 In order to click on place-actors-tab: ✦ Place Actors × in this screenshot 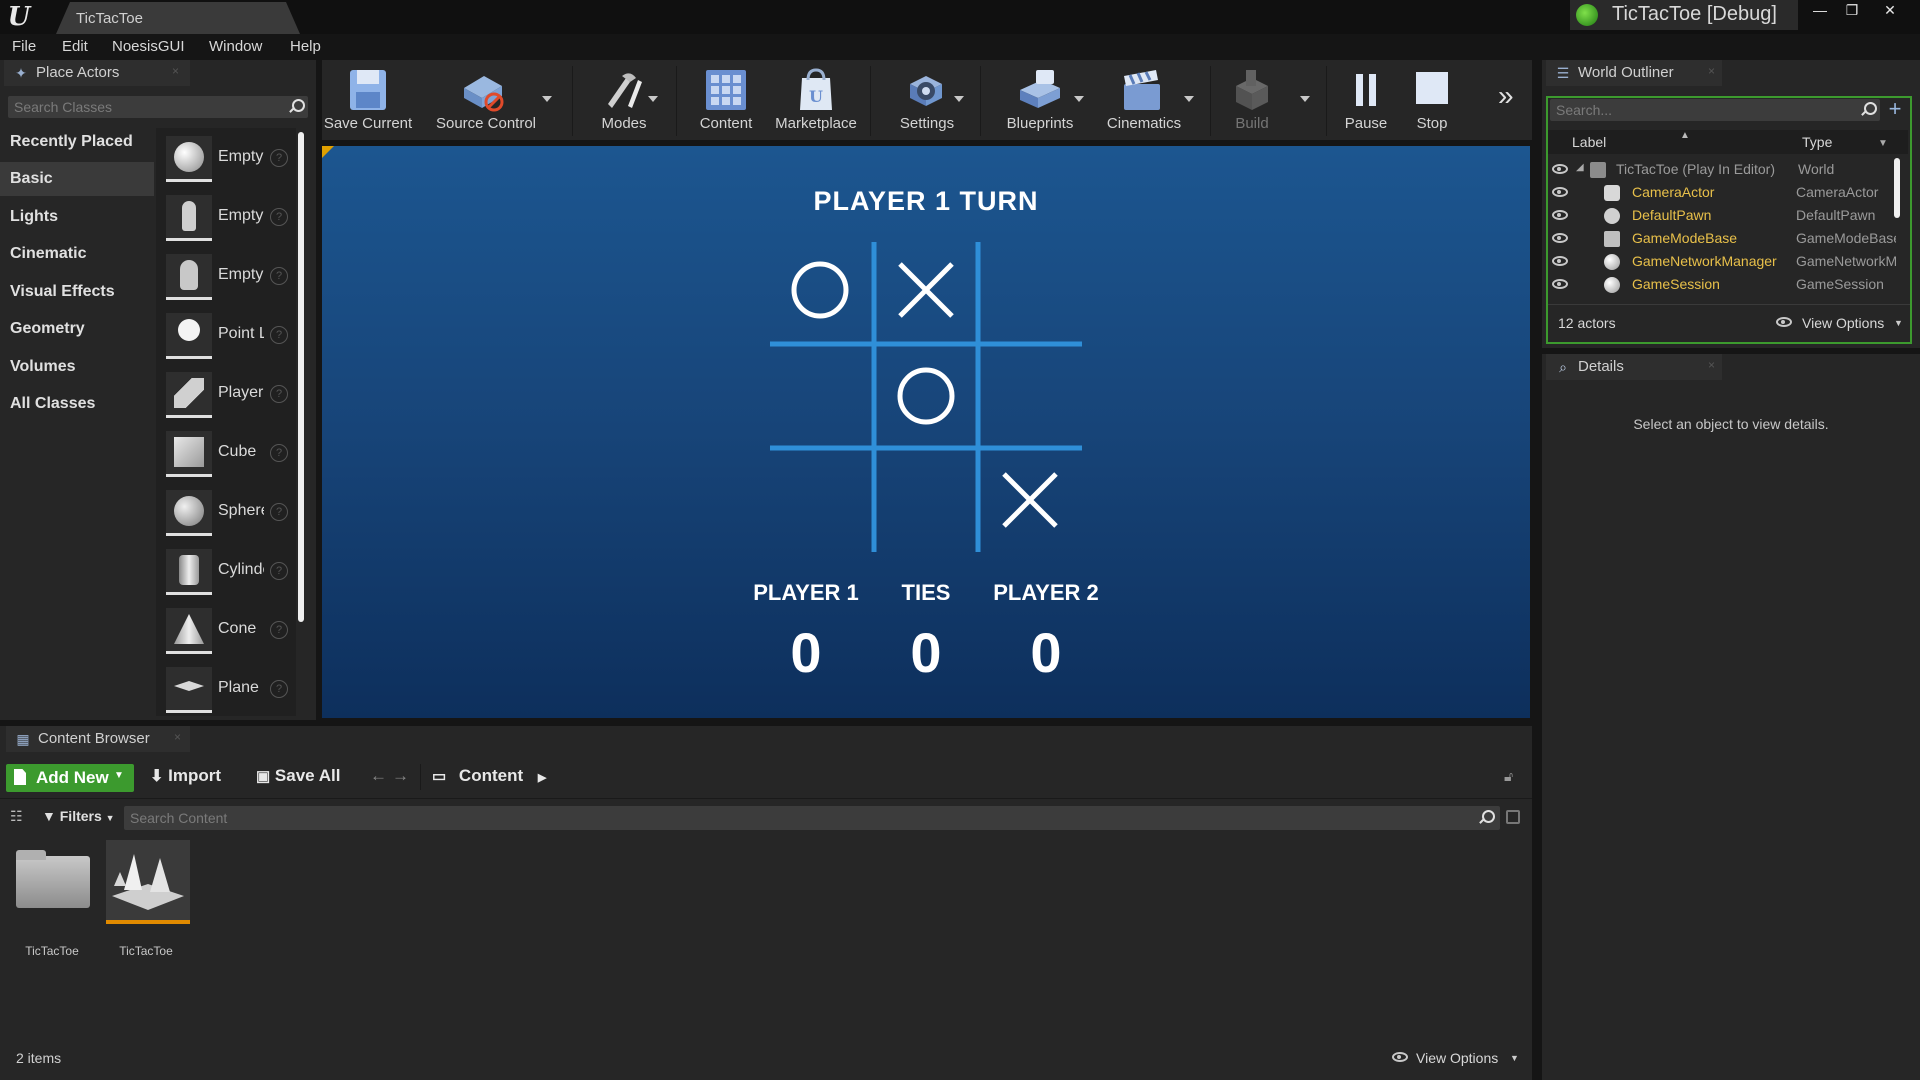, I will do `click(97, 73)`.